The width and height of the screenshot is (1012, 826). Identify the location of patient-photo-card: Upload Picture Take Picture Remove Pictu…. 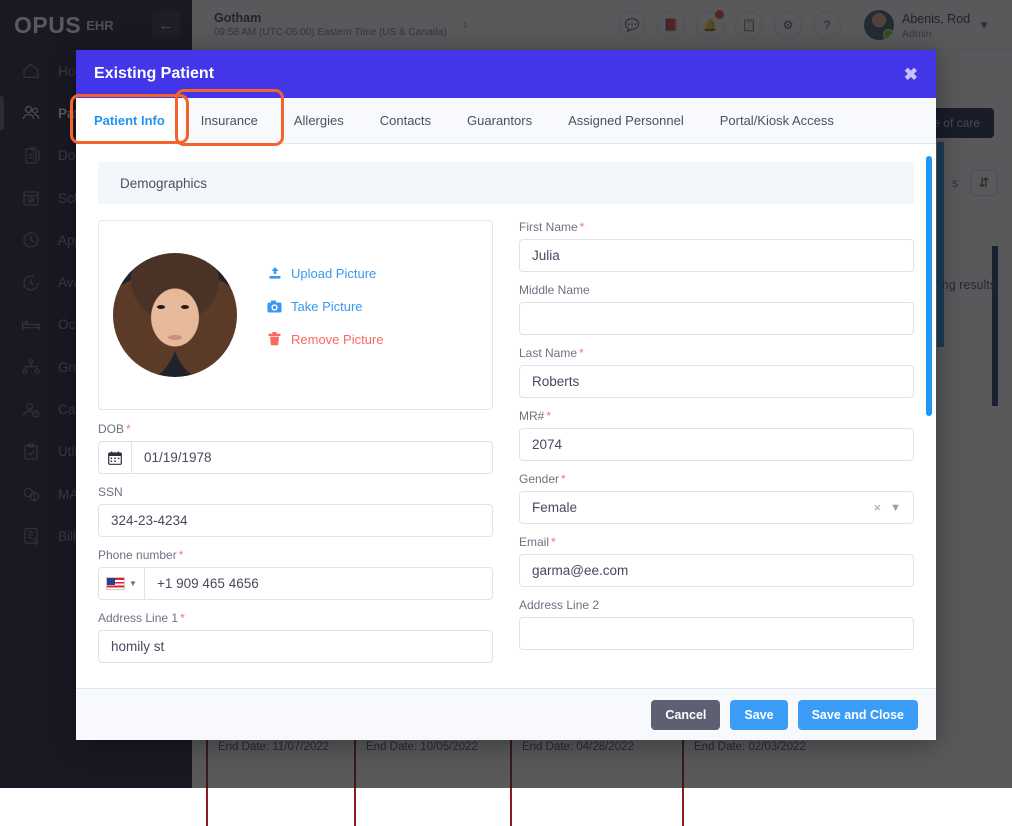
(295, 315).